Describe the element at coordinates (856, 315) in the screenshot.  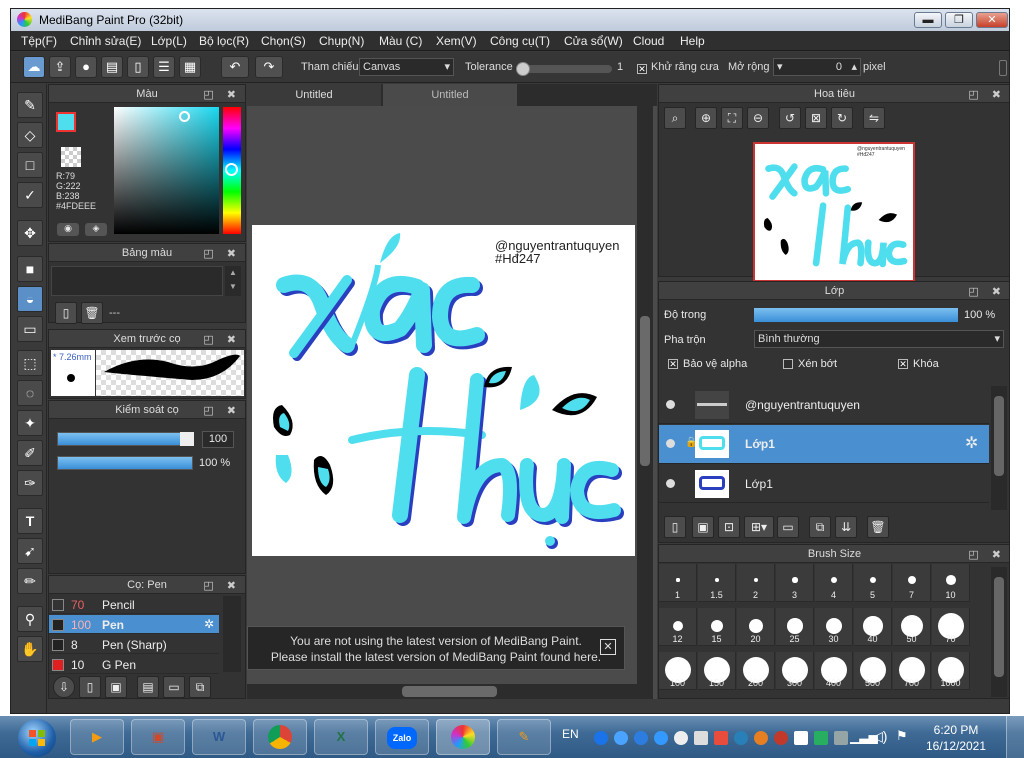
I see `layer-opacity-slider` at that location.